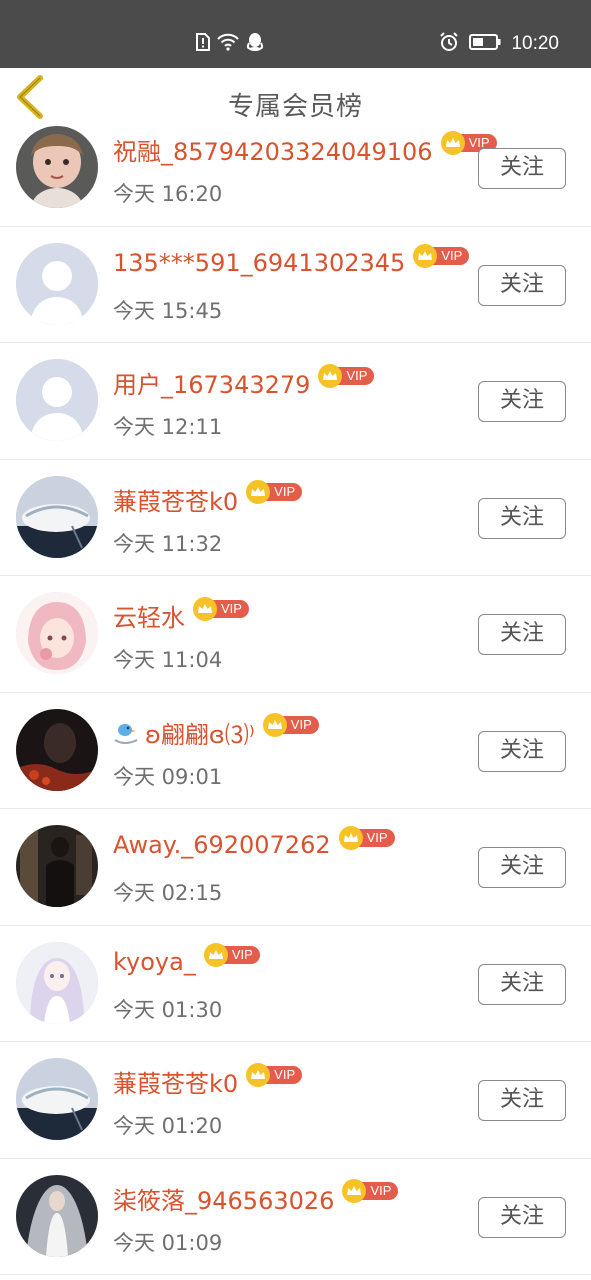 Image resolution: width=591 pixels, height=1280 pixels. I want to click on member-time: 今天 16:20, so click(168, 194).